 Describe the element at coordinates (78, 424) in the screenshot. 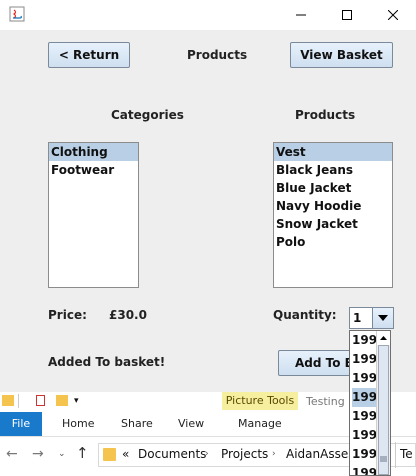

I see `tab-home: Home` at that location.